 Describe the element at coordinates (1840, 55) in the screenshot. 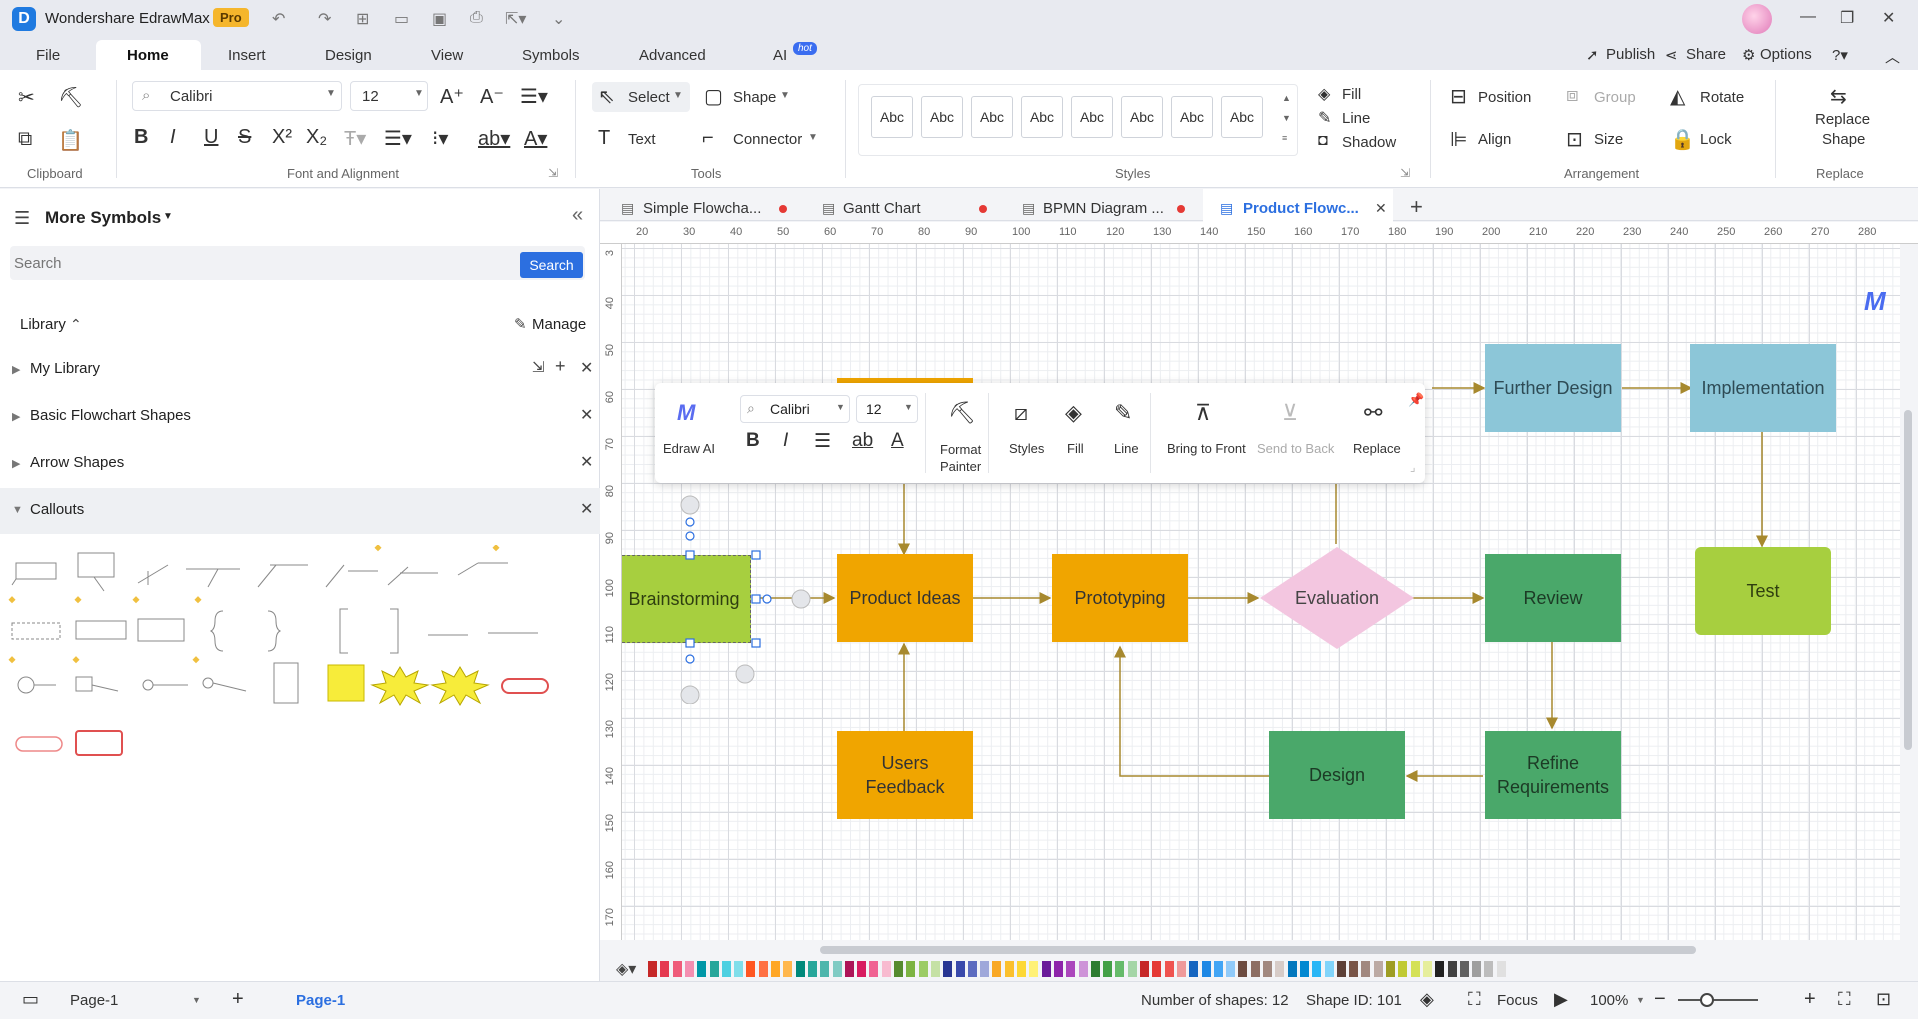

I see `help-icon: ?▾` at that location.